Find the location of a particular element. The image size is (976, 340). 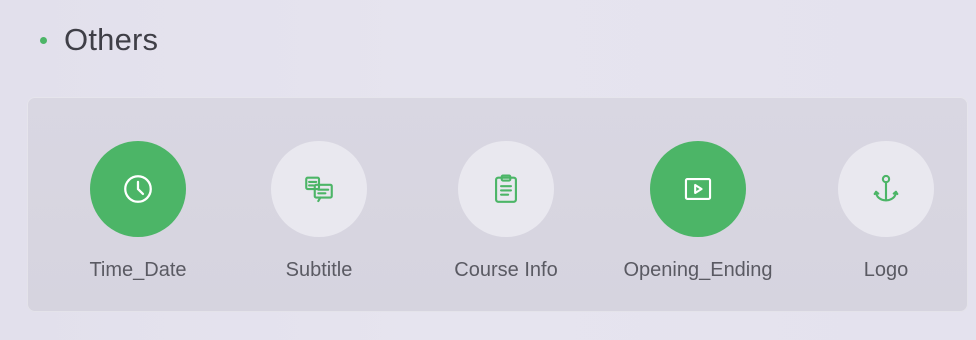

anchor-icon is located at coordinates (886, 188).